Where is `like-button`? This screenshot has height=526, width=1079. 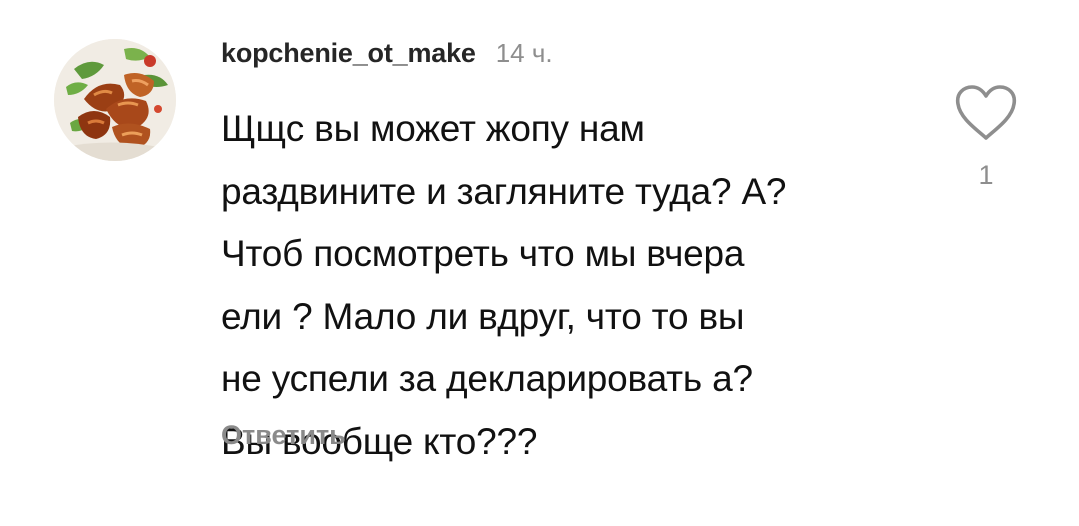 like-button is located at coordinates (986, 113).